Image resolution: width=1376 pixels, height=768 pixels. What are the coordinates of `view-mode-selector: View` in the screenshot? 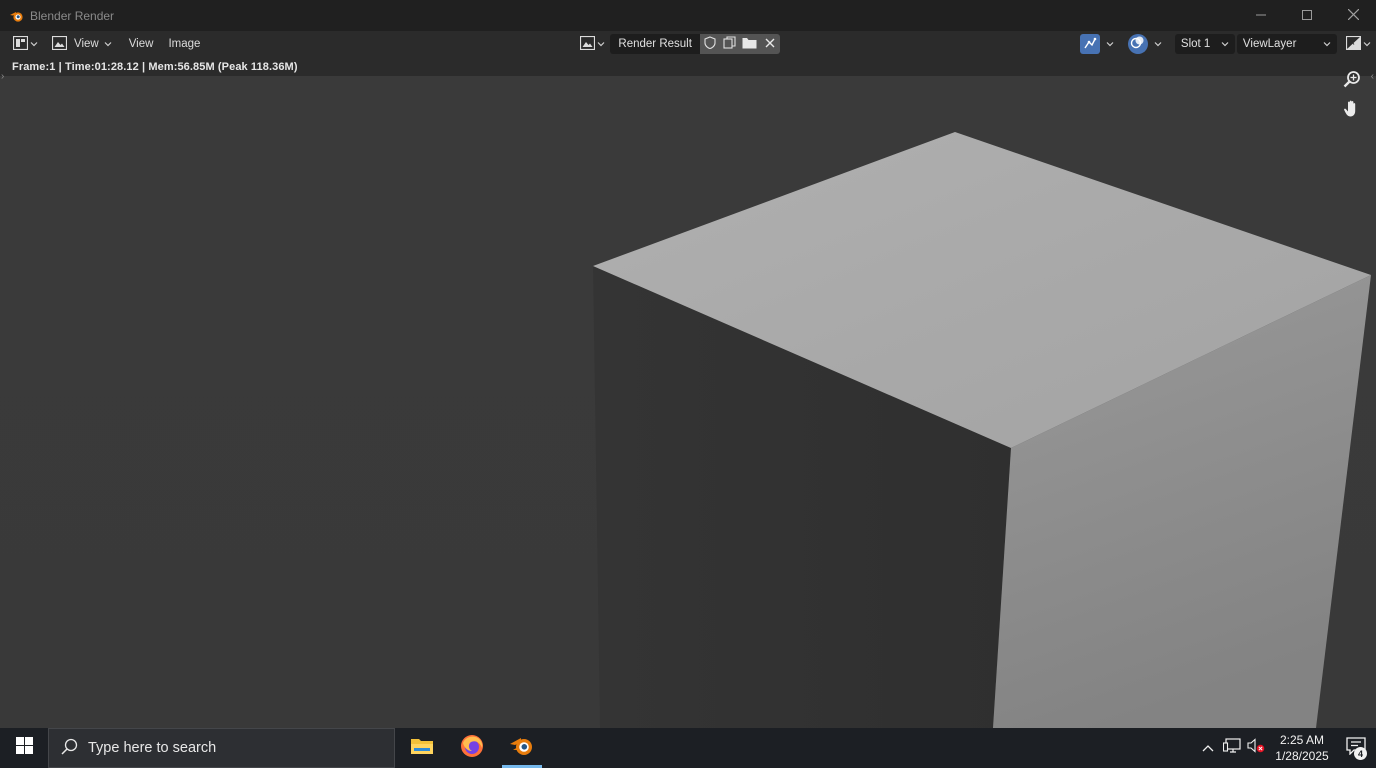 It's located at (82, 44).